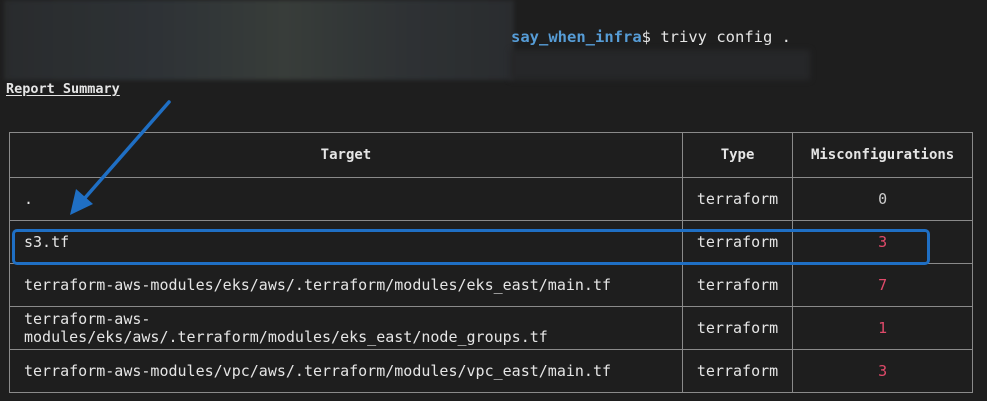 The height and width of the screenshot is (401, 987). What do you see at coordinates (882, 328) in the screenshot?
I see `row-misconfigurations: 1` at bounding box center [882, 328].